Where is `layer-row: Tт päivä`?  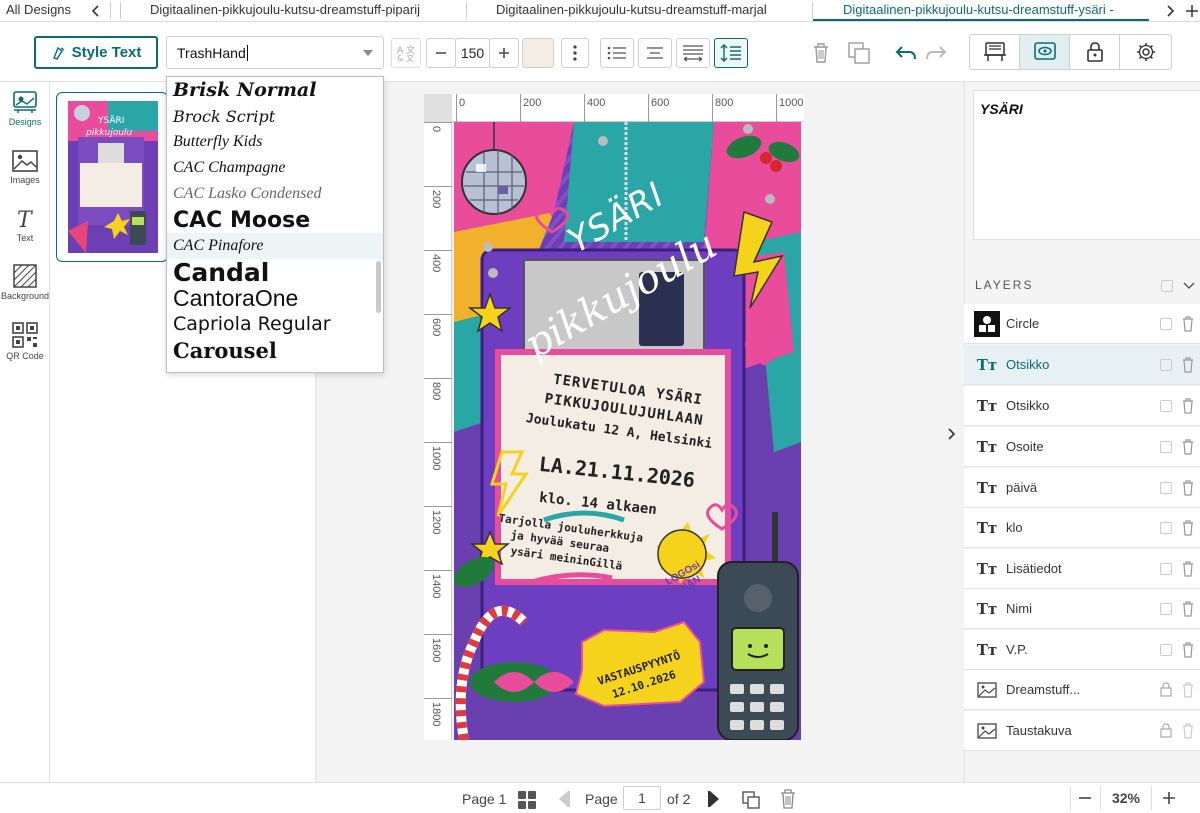 layer-row: Tт päivä is located at coordinates (1082, 488).